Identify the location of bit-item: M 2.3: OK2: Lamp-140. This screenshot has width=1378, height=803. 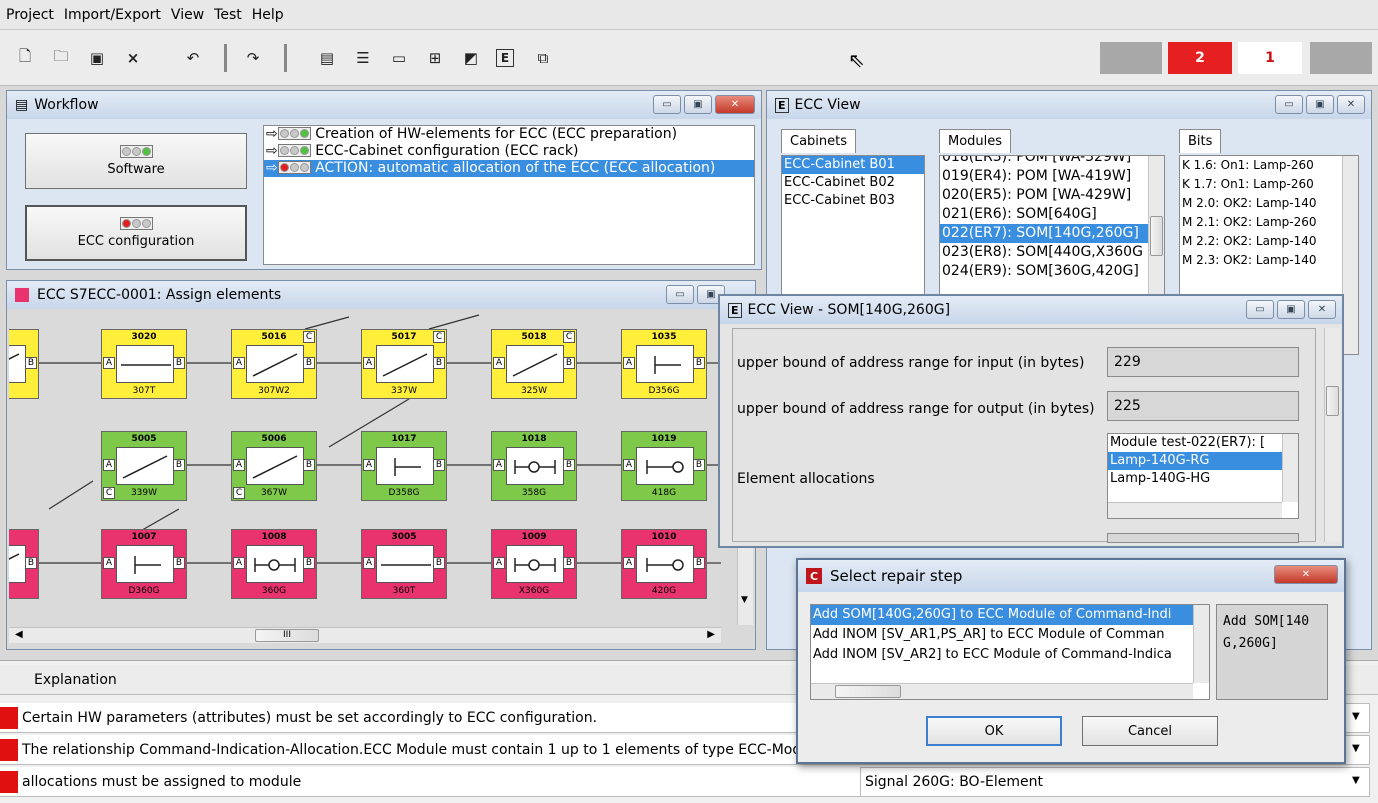
(1269, 260).